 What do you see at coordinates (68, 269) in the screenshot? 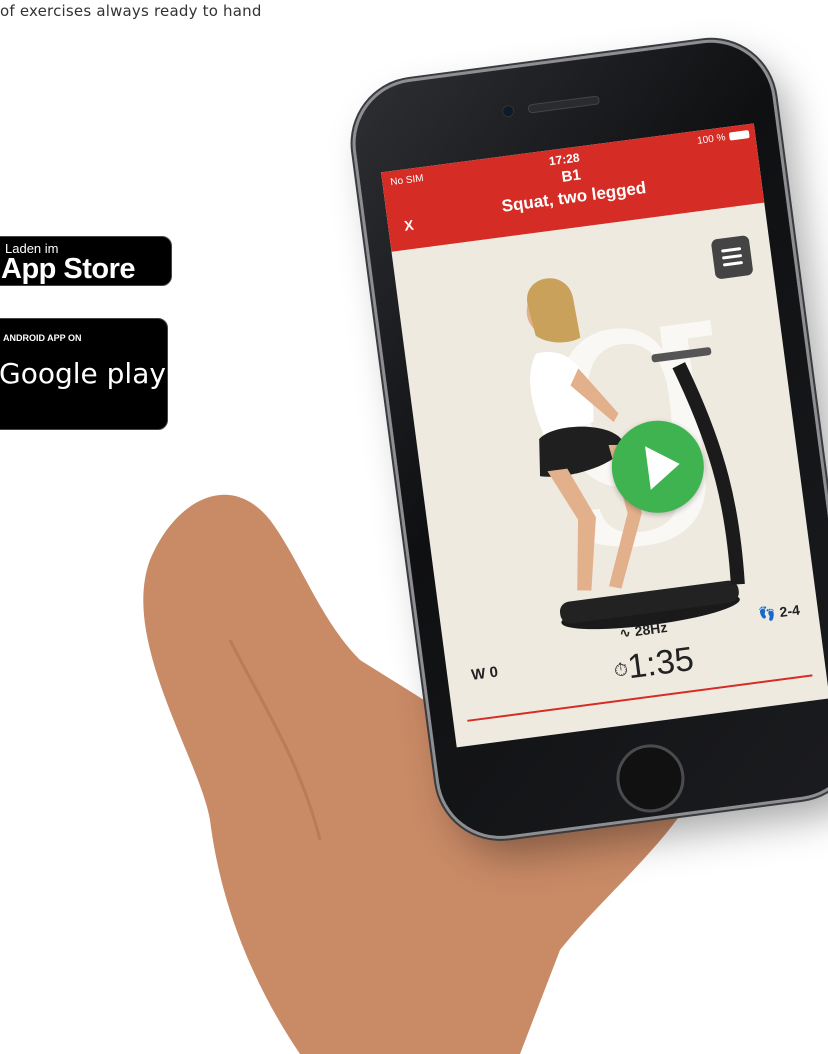
I see `app-store-badge-line2: App Store` at bounding box center [68, 269].